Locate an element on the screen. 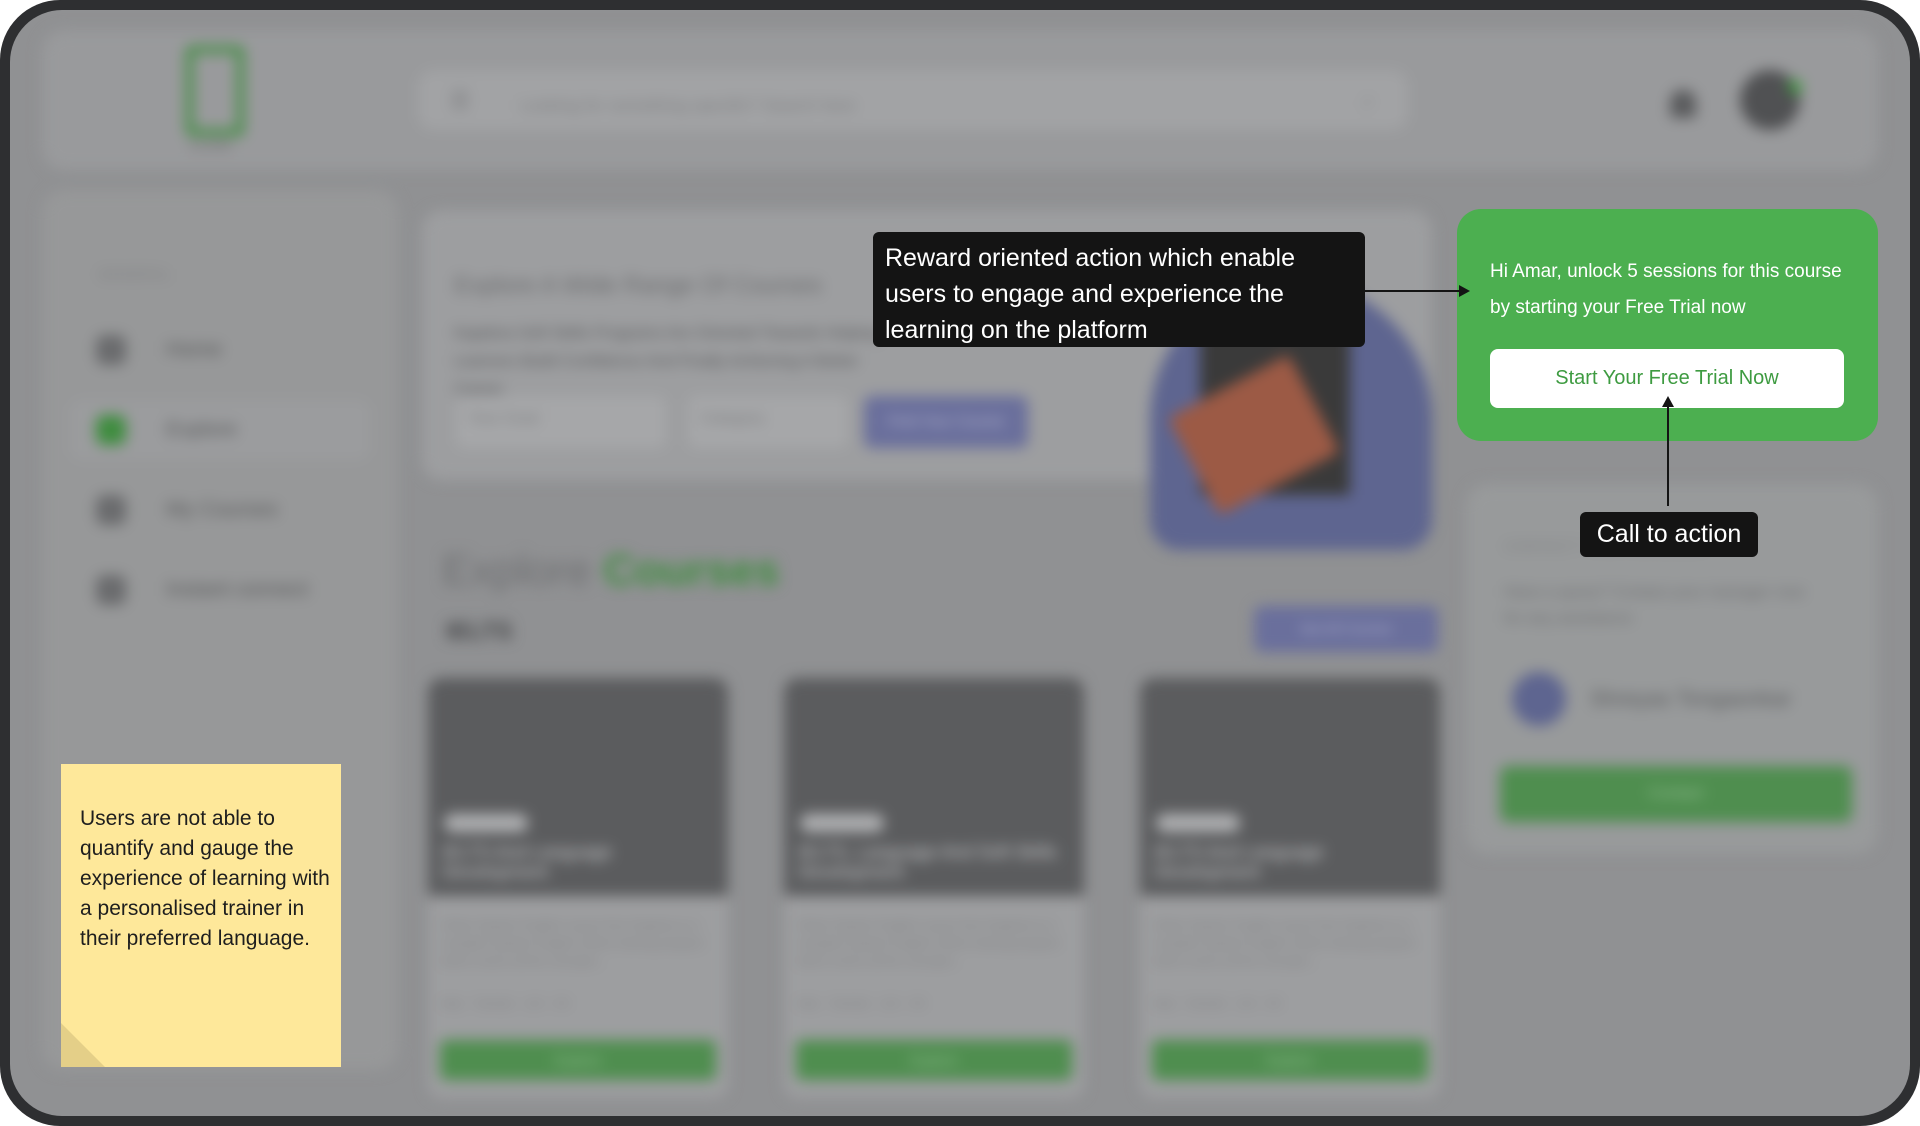 This screenshot has width=1920, height=1126. reward-arrowhead is located at coordinates (1464, 291).